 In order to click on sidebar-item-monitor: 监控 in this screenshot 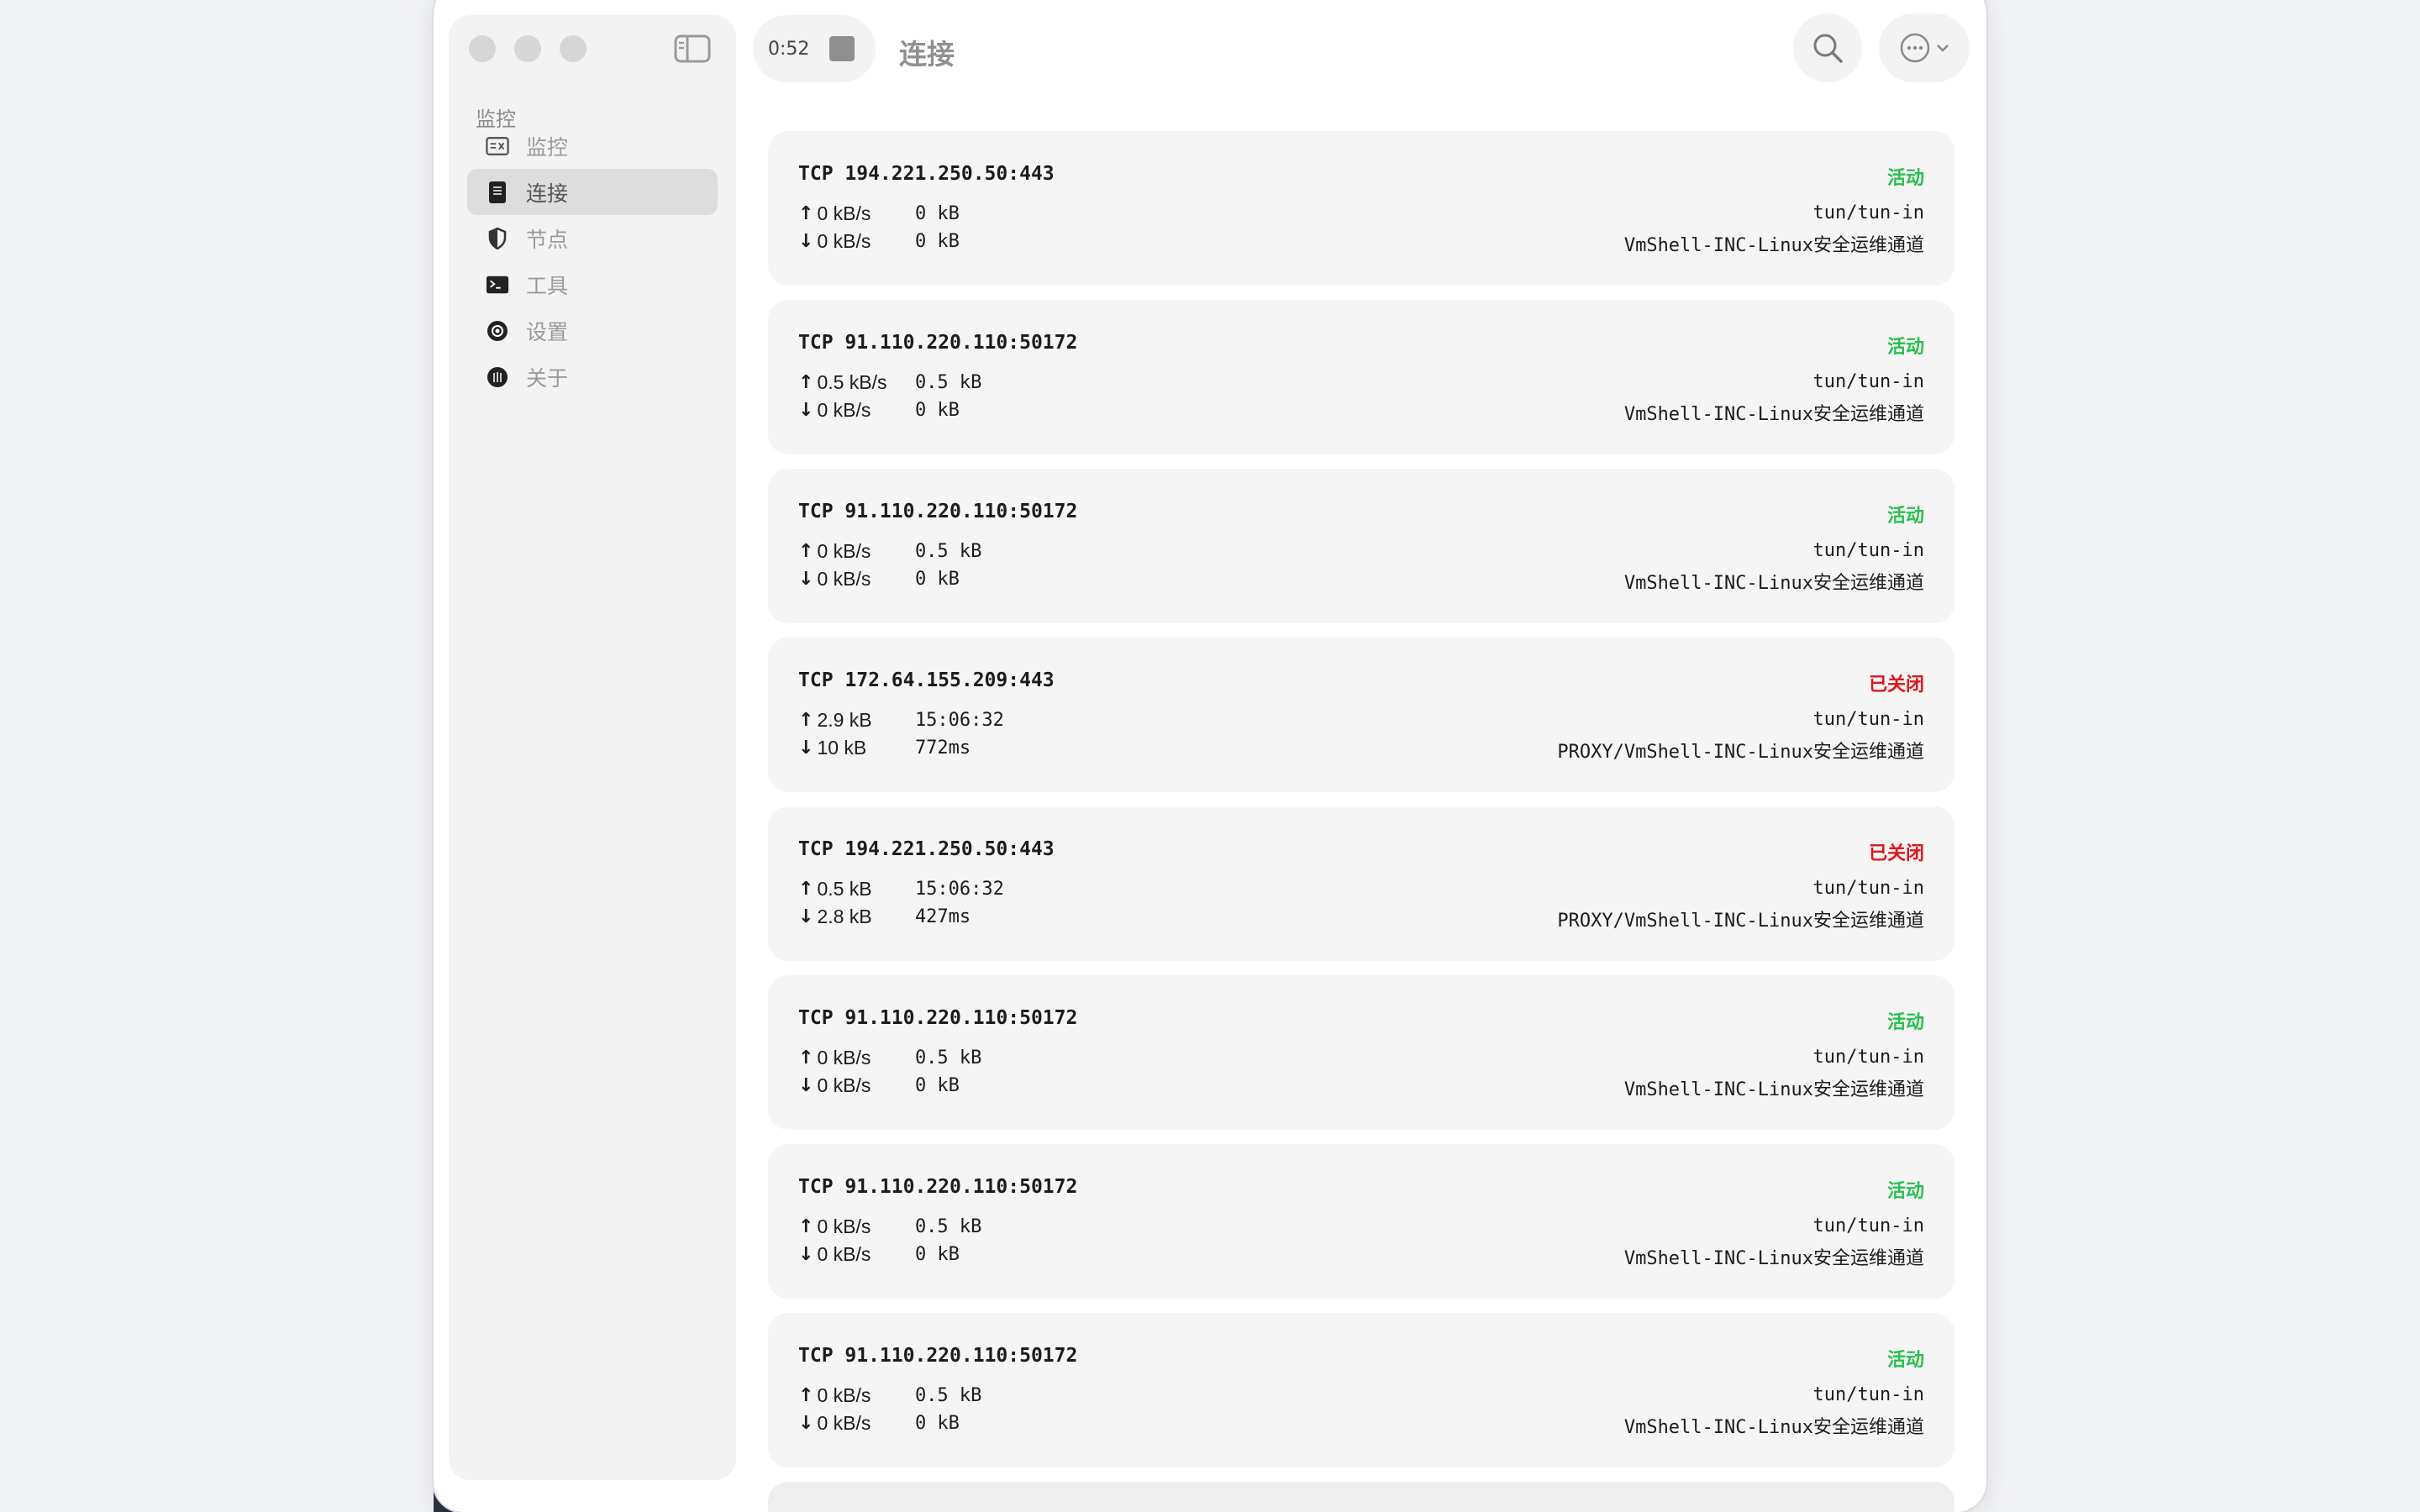, I will do `click(592, 146)`.